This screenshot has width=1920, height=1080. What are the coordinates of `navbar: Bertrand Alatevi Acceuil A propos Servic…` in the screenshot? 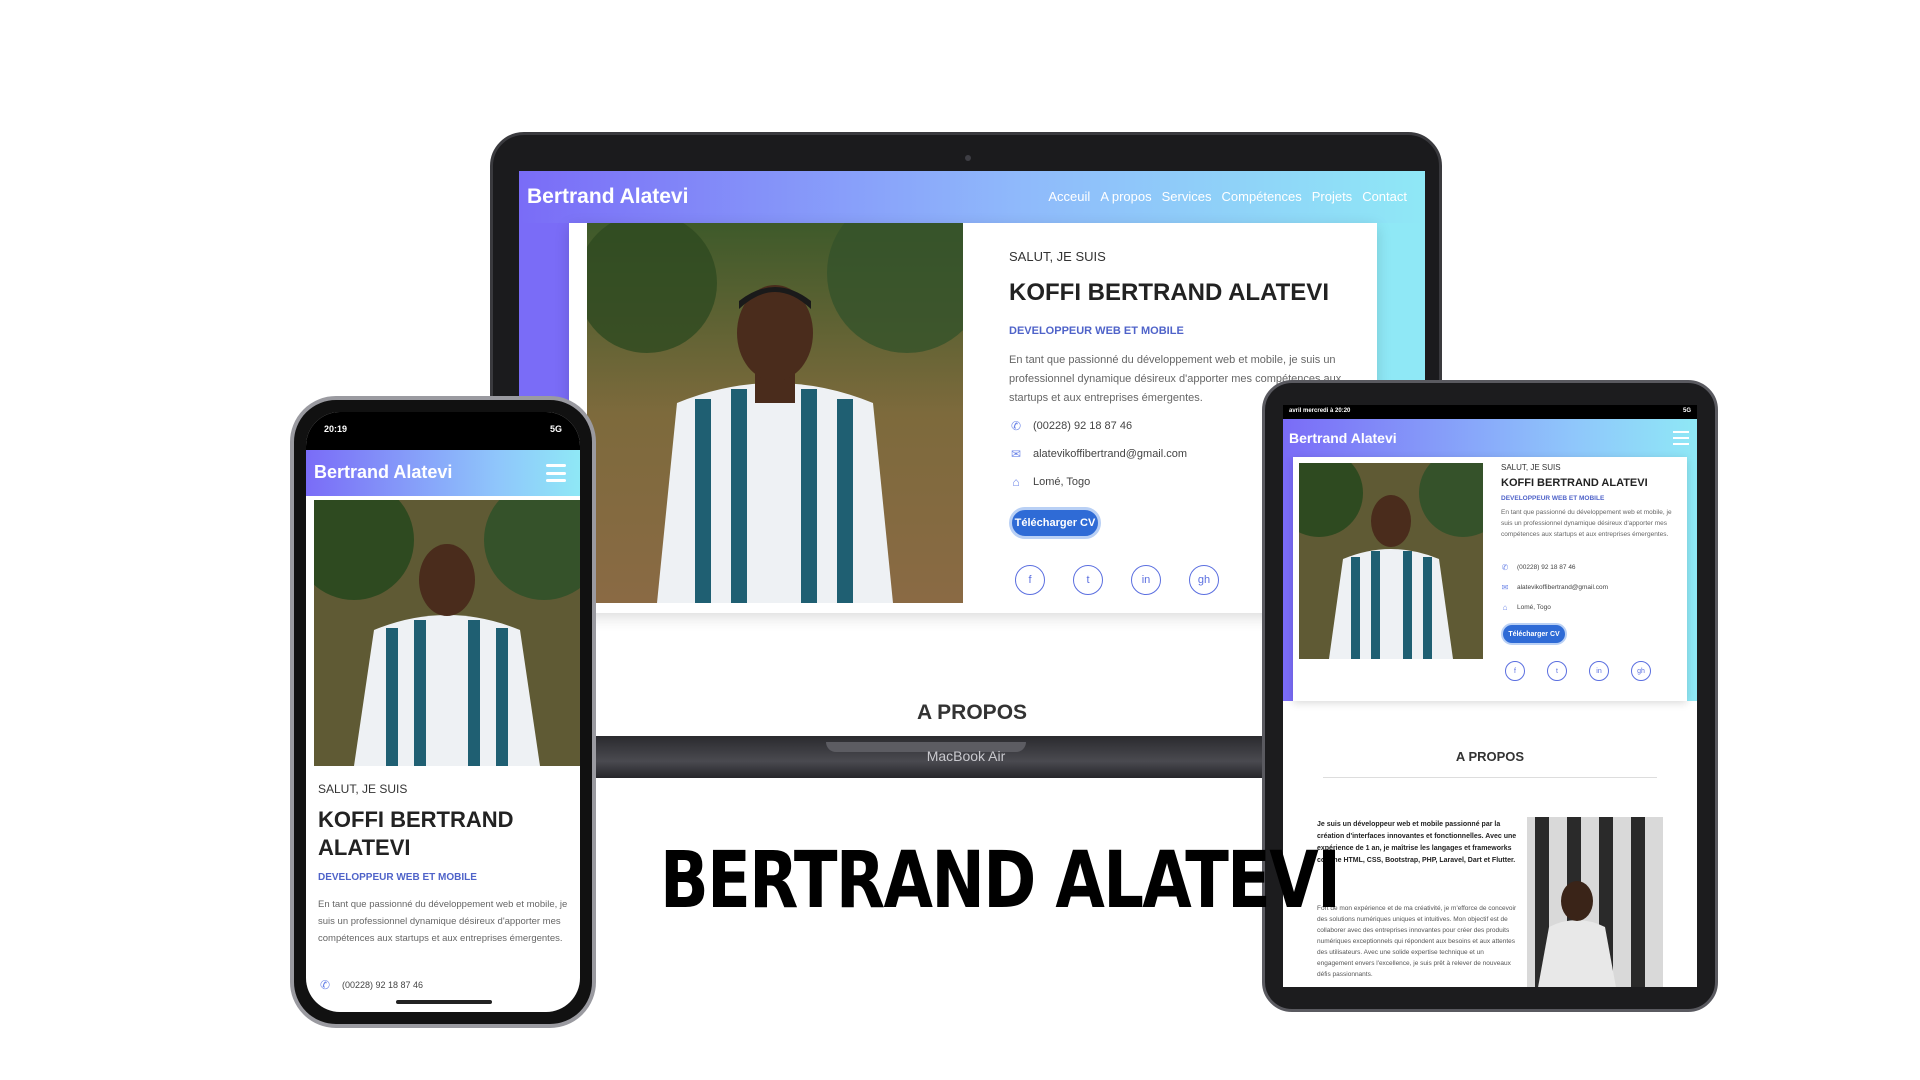 It's located at (972, 197).